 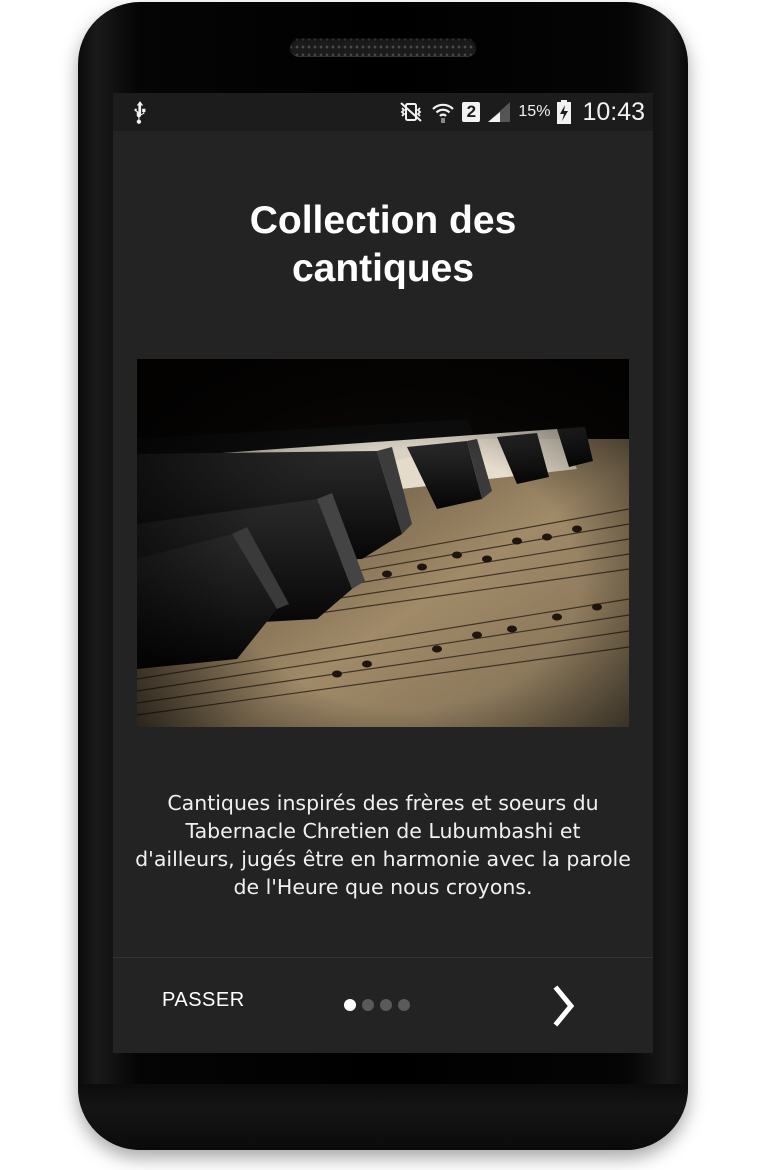 I want to click on battery-percent: 15%, so click(x=534, y=111).